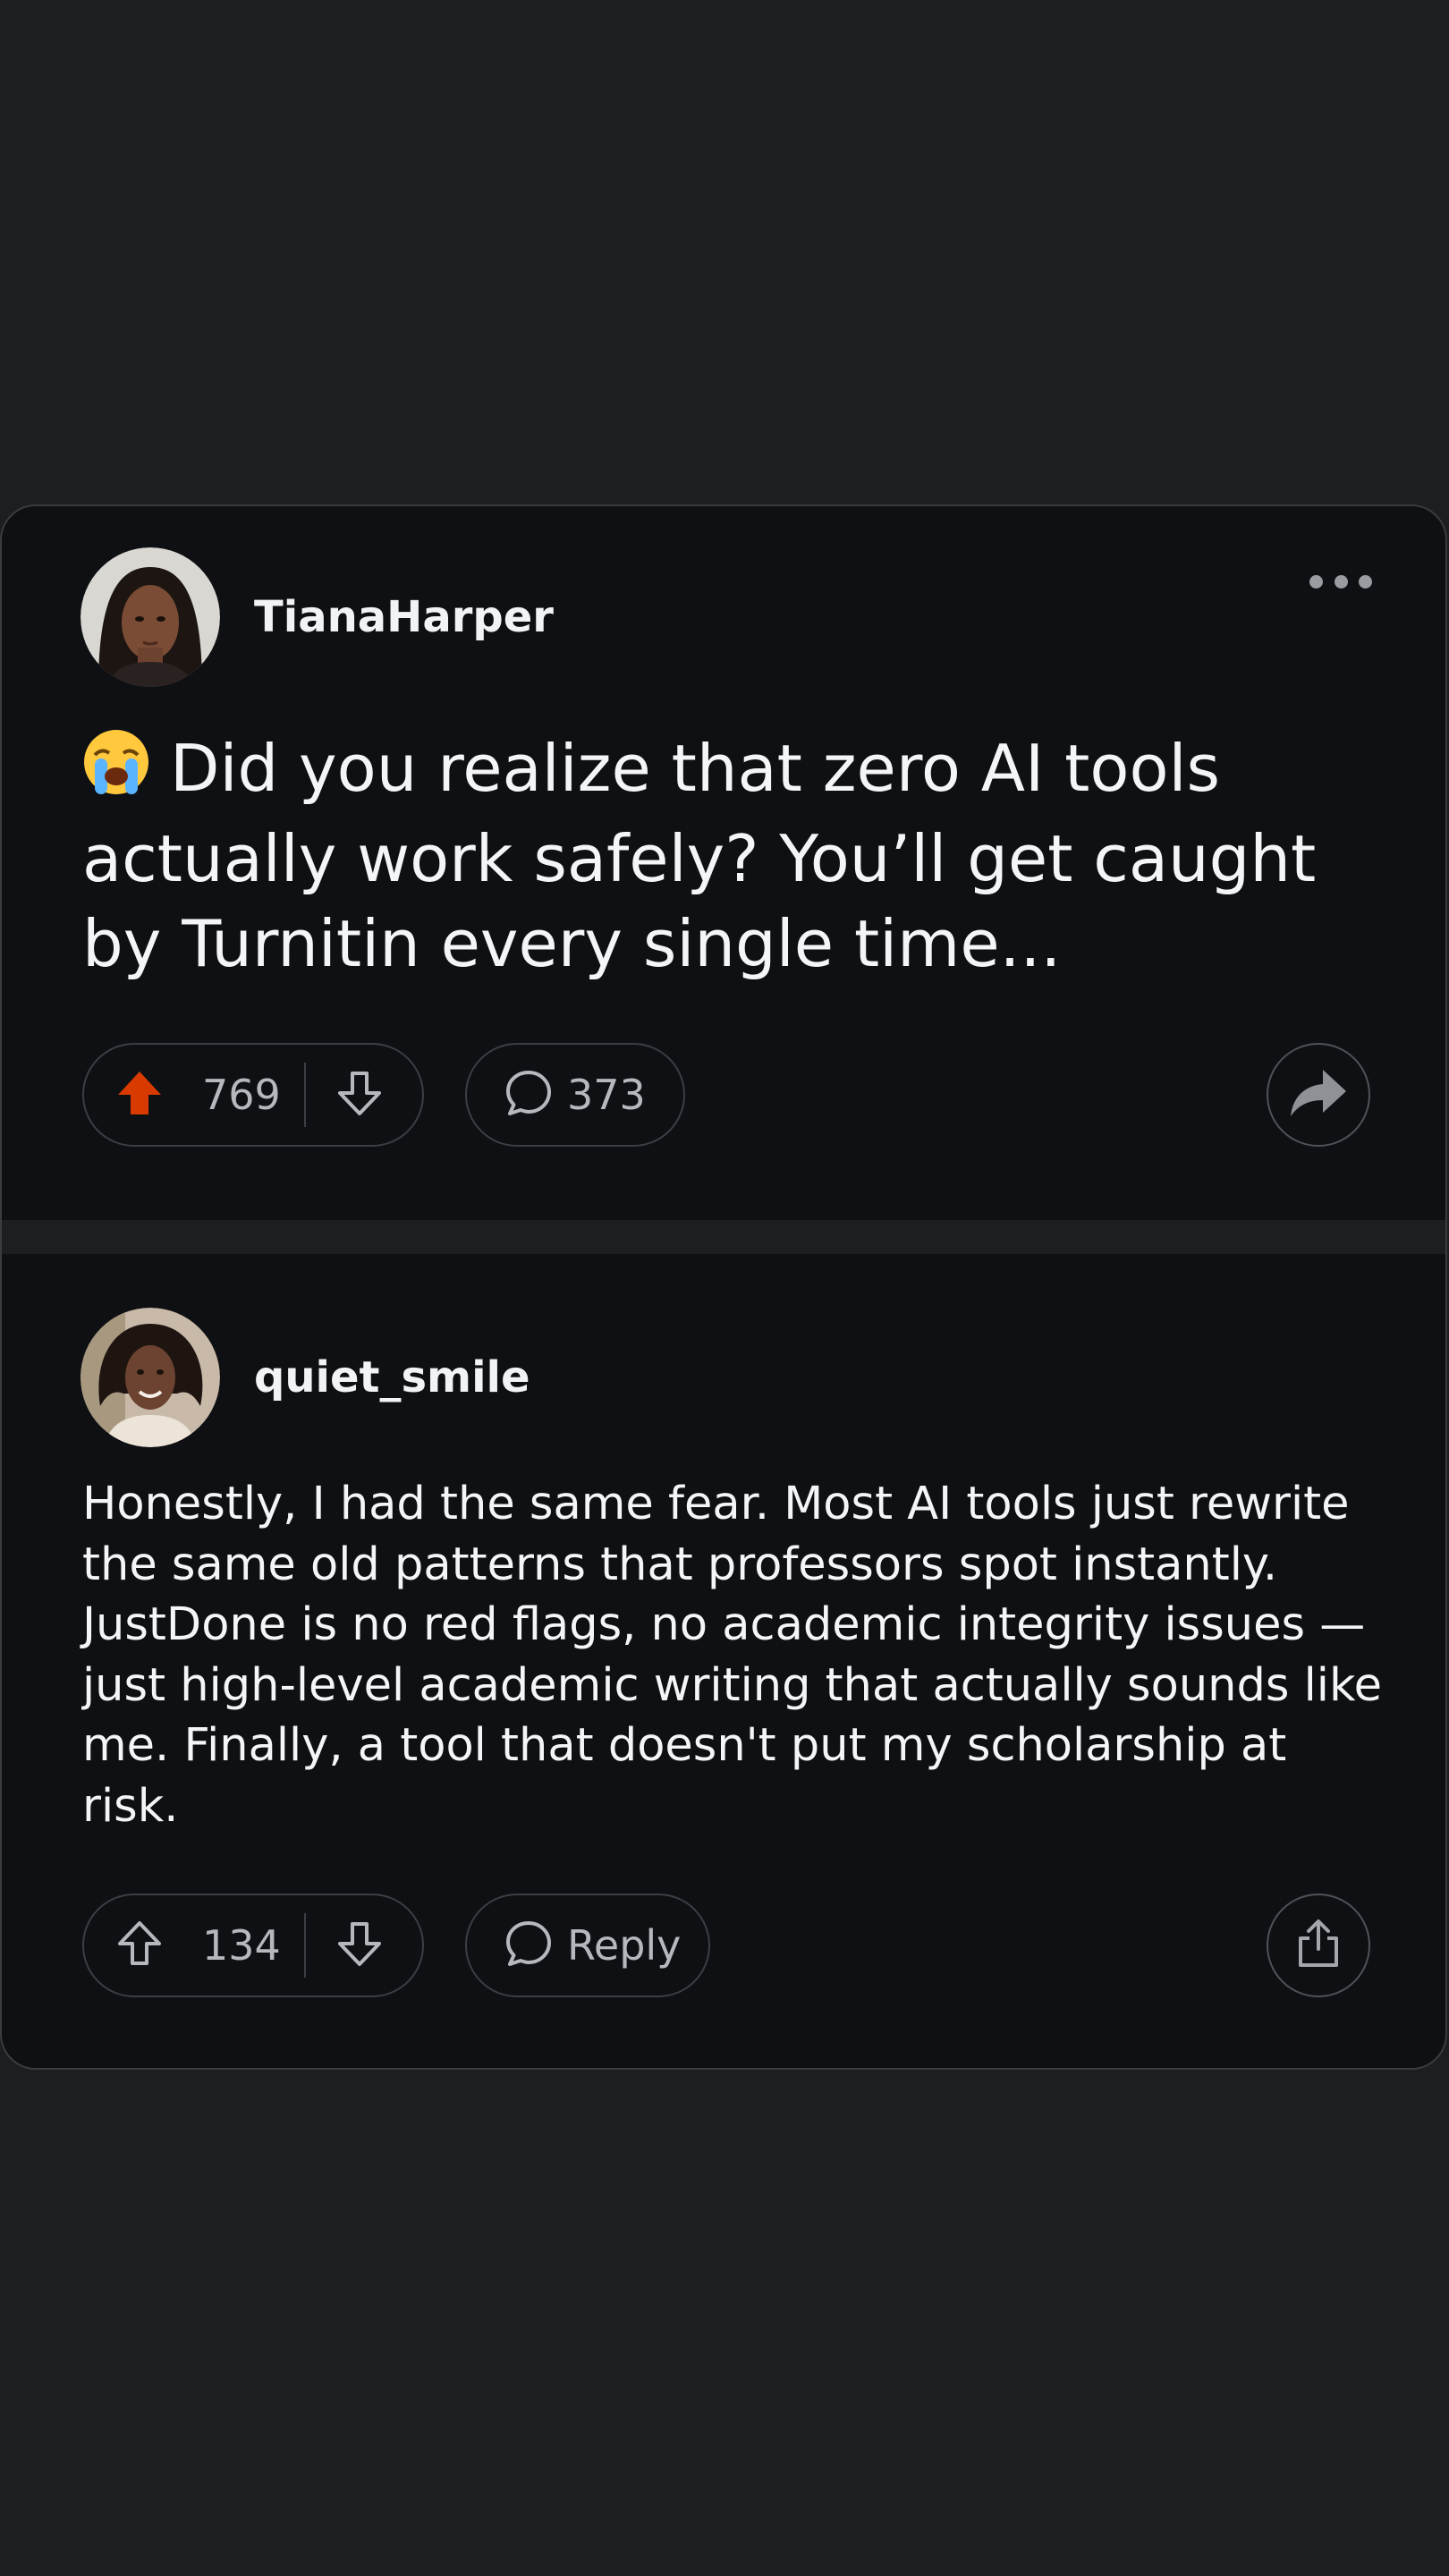 The height and width of the screenshot is (2576, 1449). I want to click on share-box-icon, so click(1318, 1945).